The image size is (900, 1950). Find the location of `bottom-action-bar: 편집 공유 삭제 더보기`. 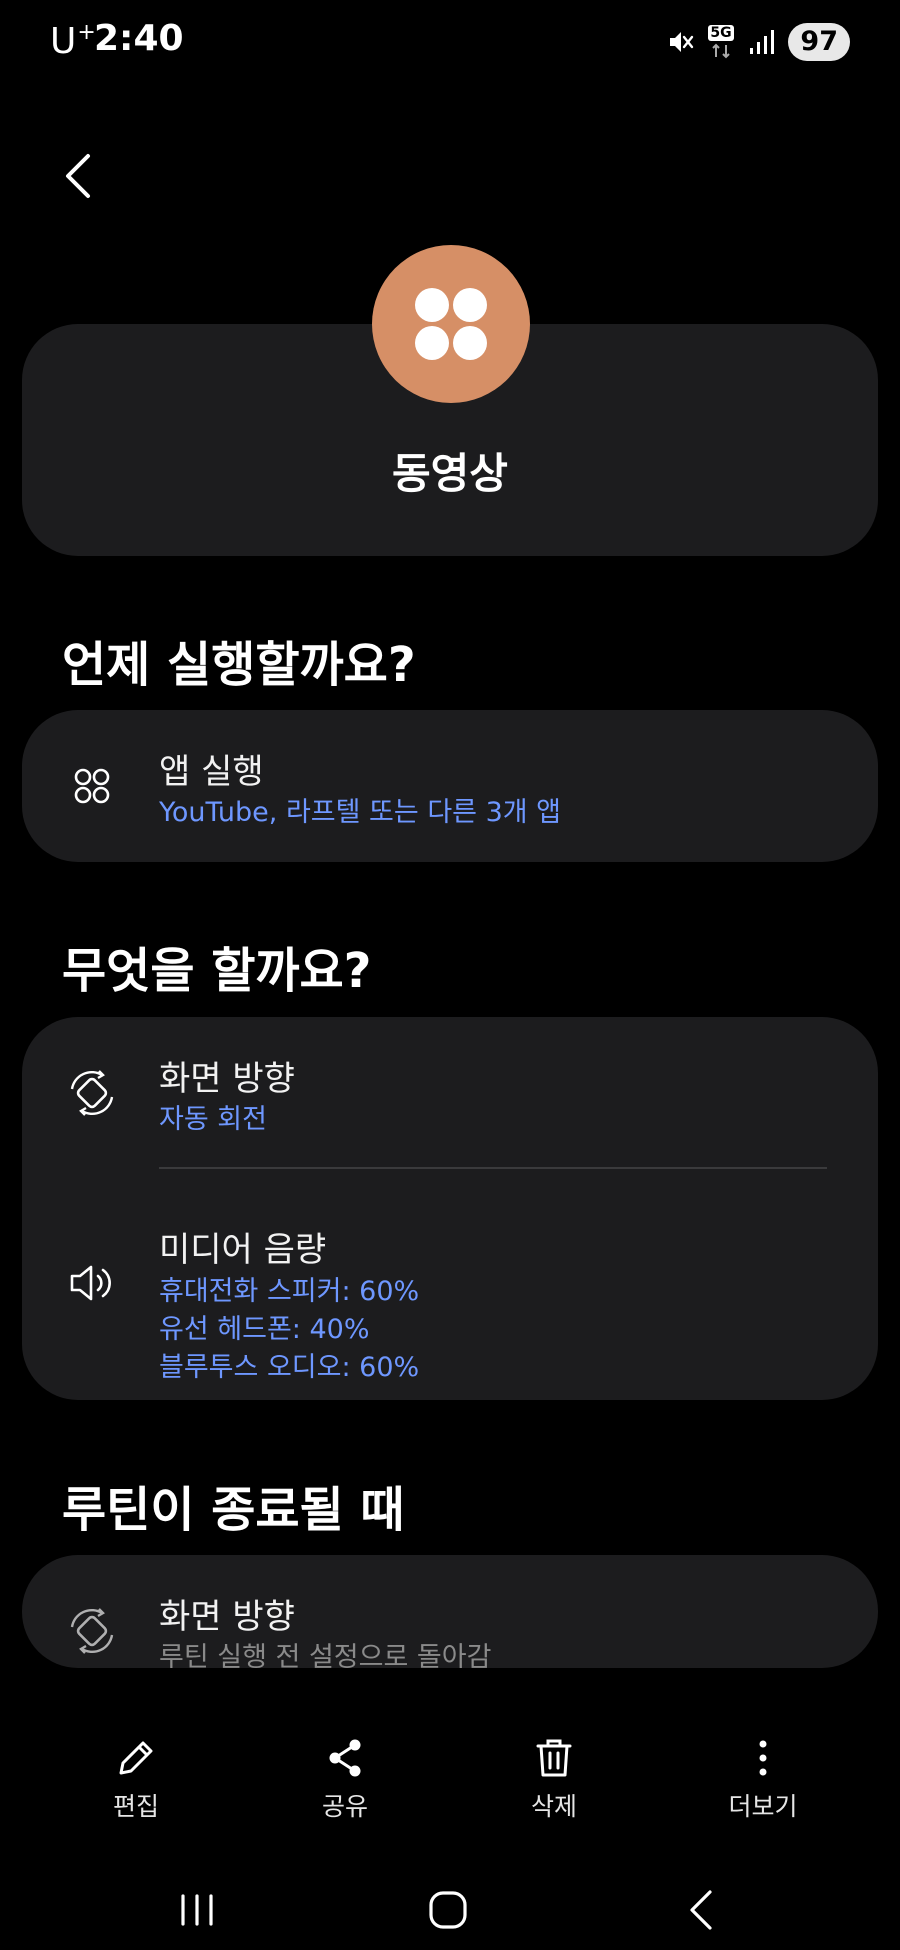

bottom-action-bar: 편집 공유 삭제 더보기 is located at coordinates (450, 1790).